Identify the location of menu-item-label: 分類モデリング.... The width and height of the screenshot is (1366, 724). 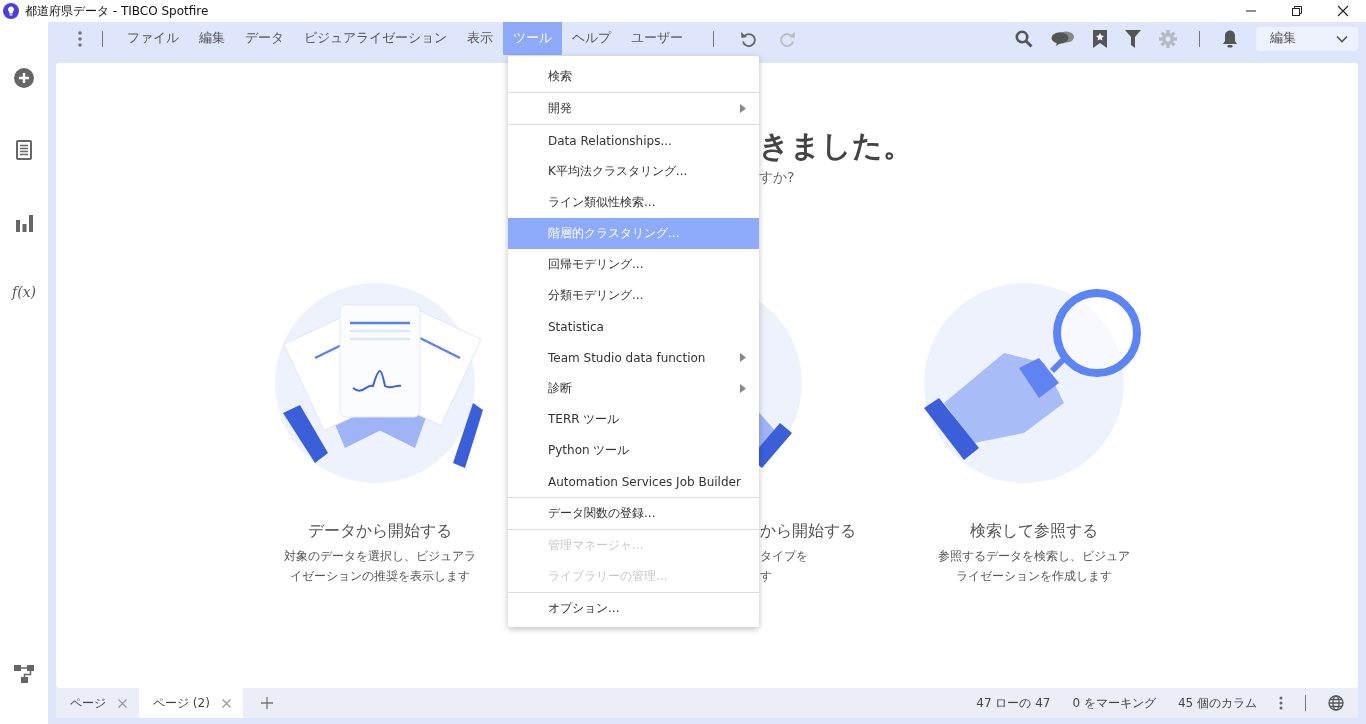
(596, 295).